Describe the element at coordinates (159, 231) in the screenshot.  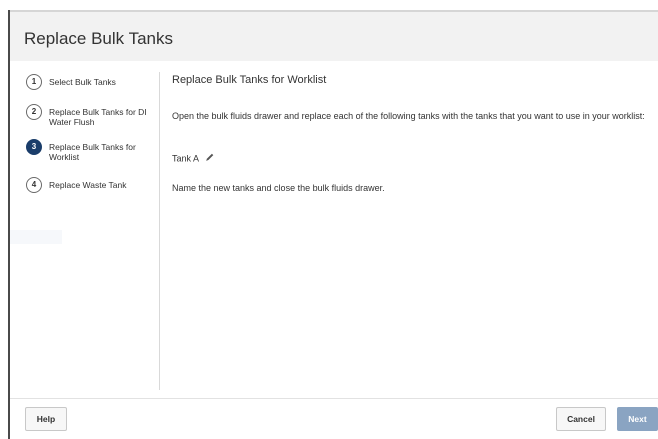
I see `steps-divider` at that location.